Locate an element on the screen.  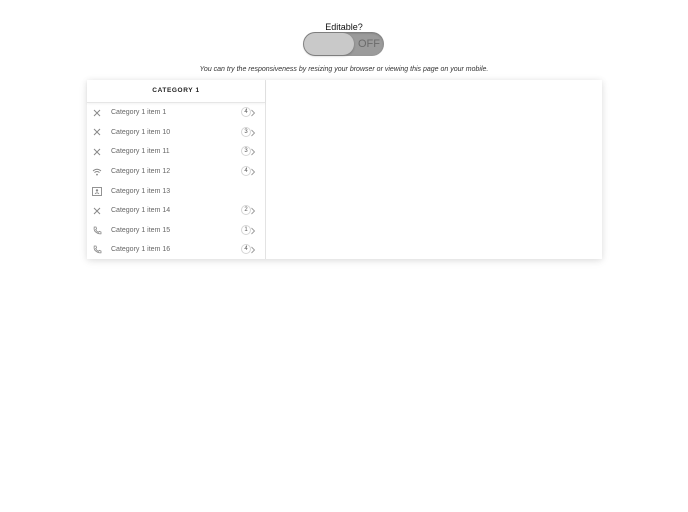
list-item: Category 1 item 16 4 is located at coordinates (176, 250).